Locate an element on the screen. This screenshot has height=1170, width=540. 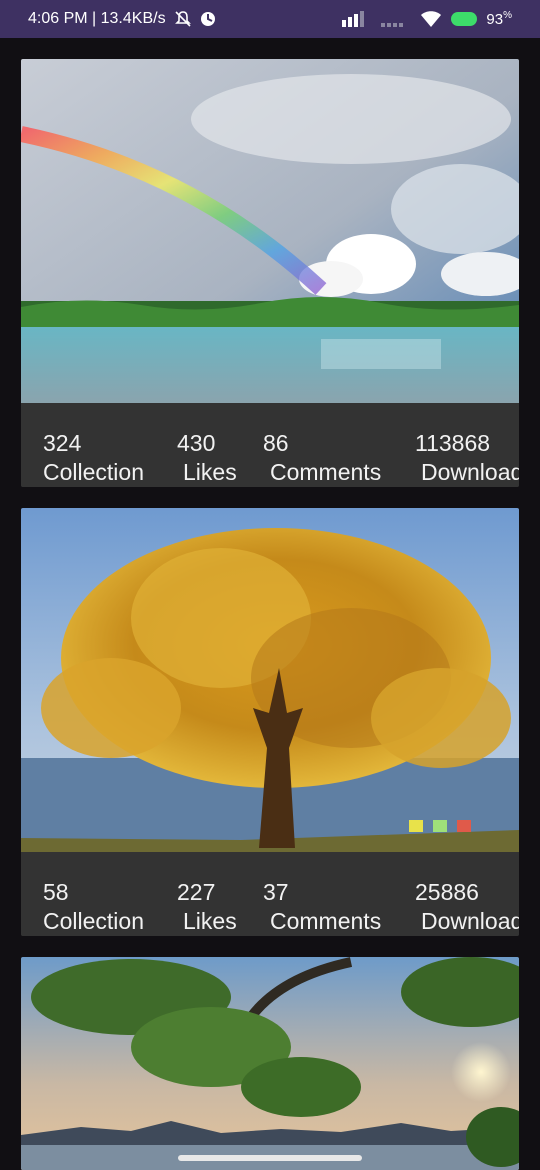
likes-count: 227 is located at coordinates (196, 892).